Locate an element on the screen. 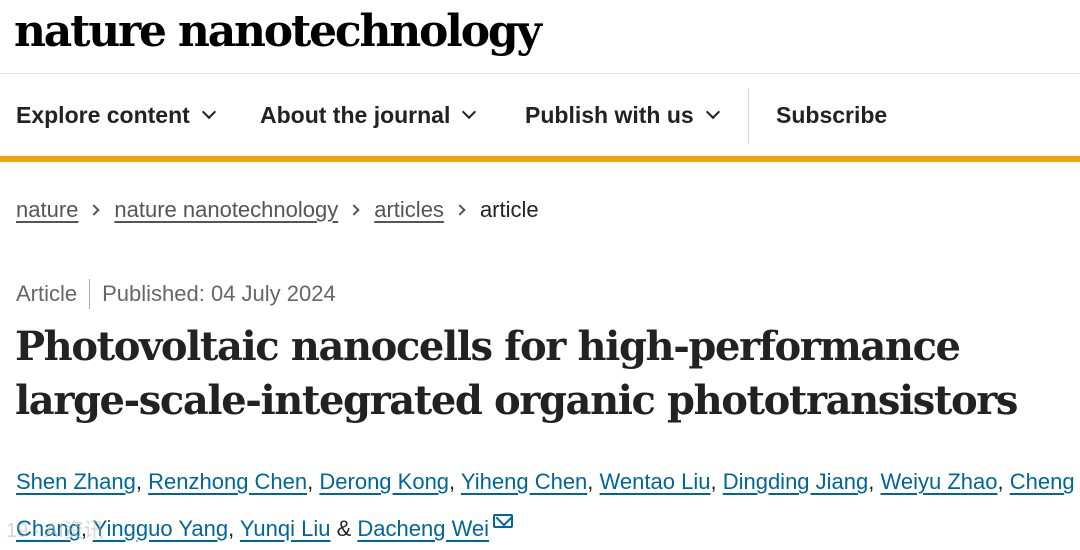 The width and height of the screenshot is (1080, 550). author-link: Shen Zhang is located at coordinates (76, 481).